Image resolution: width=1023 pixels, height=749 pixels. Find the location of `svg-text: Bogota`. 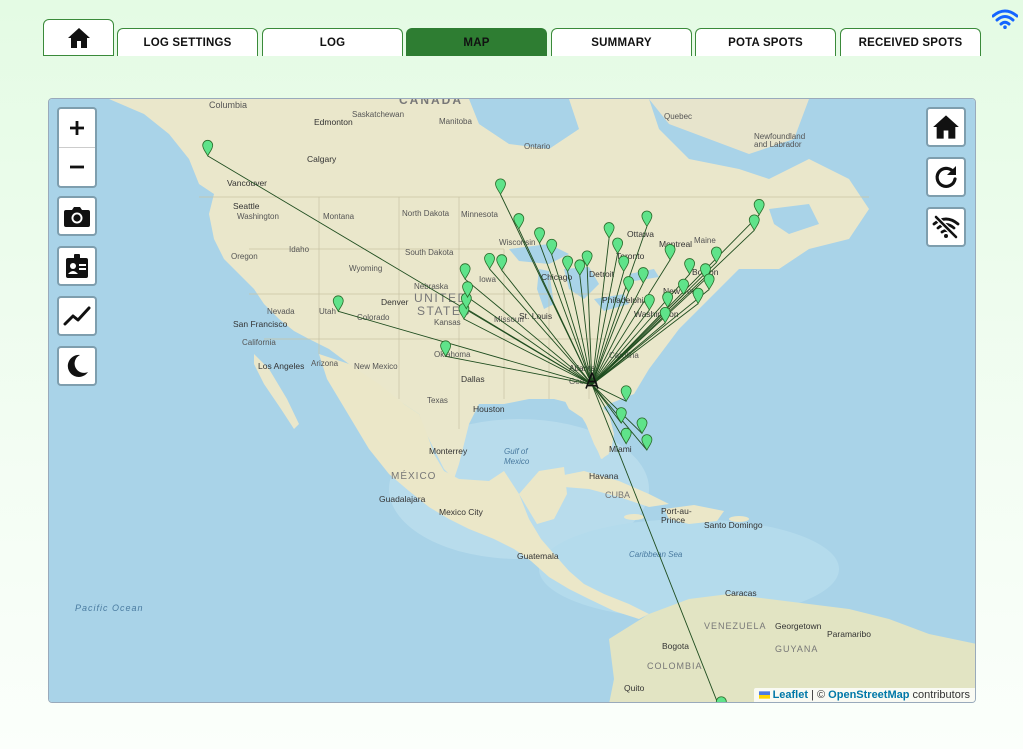

svg-text: Bogota is located at coordinates (675, 646).